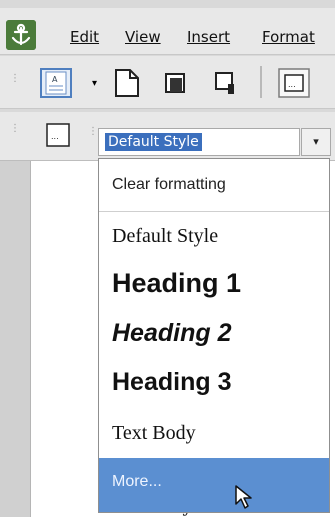  I want to click on dropdown-item-default-style: Default Style, so click(214, 236).